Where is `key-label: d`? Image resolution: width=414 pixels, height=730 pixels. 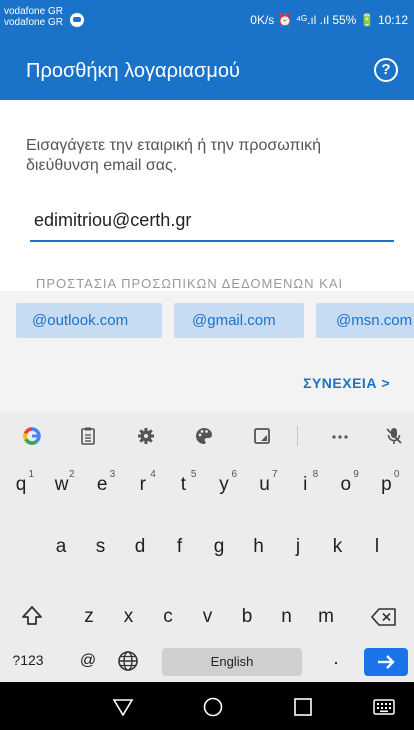
key-label: d is located at coordinates (140, 546).